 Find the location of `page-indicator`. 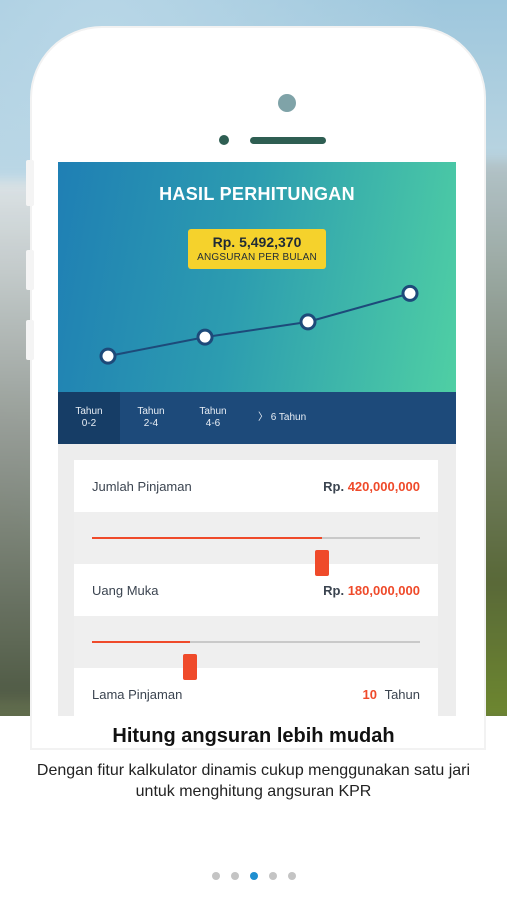

page-indicator is located at coordinates (253, 876).